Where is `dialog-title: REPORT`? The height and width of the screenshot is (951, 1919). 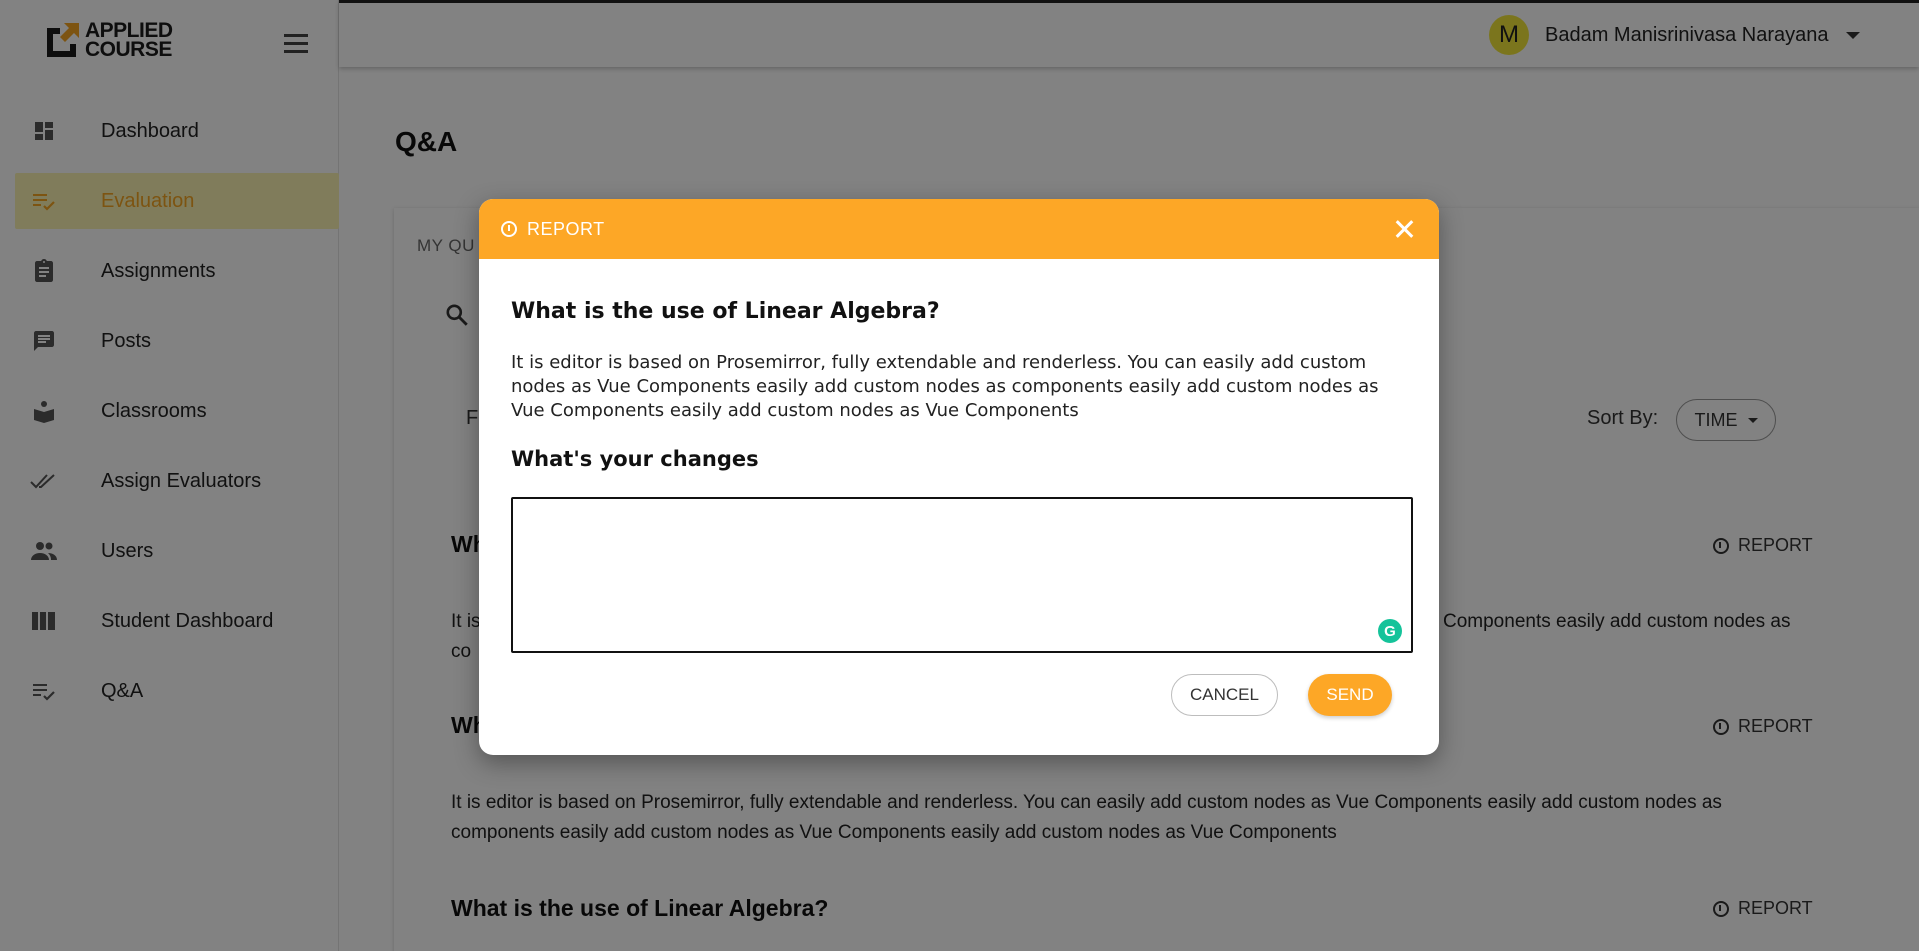
dialog-title: REPORT is located at coordinates (566, 228).